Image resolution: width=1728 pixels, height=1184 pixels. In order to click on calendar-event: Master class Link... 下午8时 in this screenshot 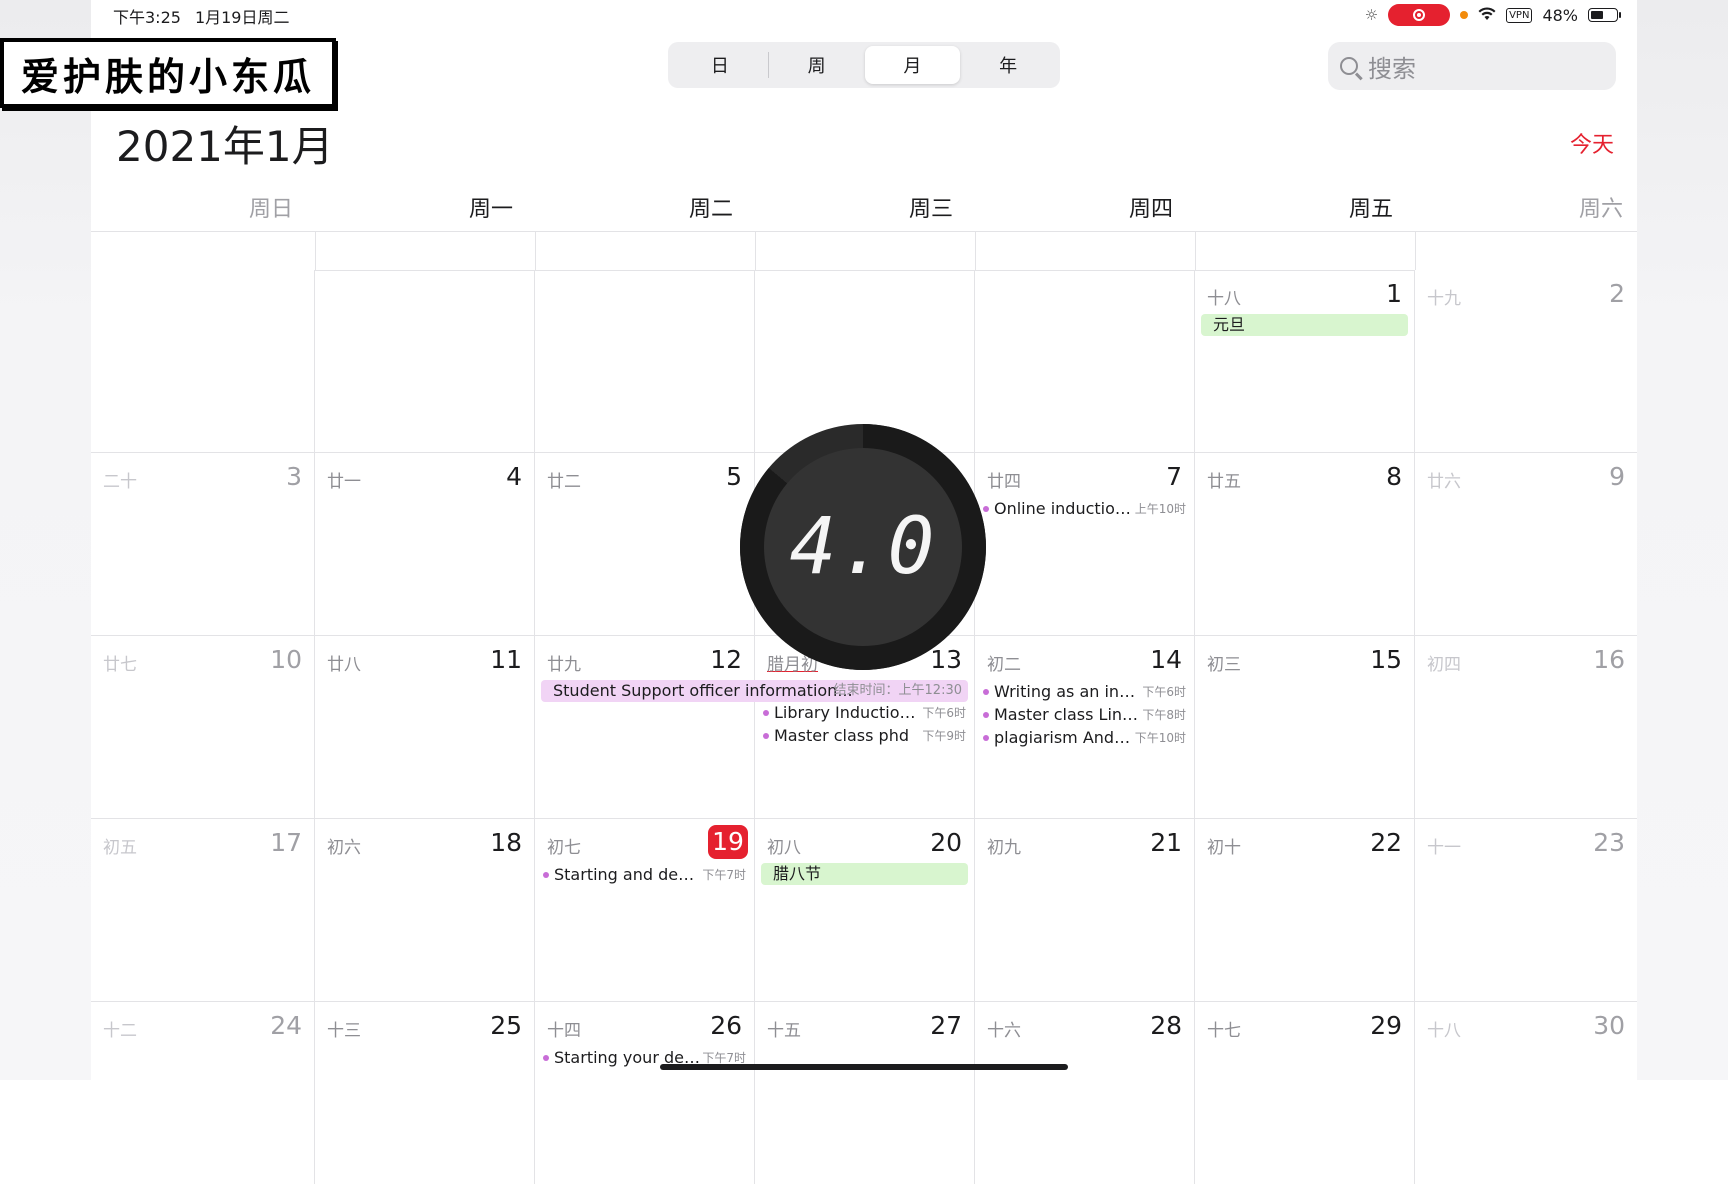, I will do `click(1084, 715)`.